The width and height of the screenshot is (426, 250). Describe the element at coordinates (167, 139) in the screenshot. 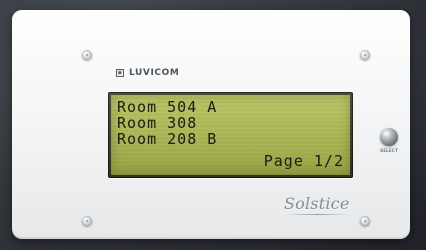

I see `lcd-row-3: Room 208 B` at that location.